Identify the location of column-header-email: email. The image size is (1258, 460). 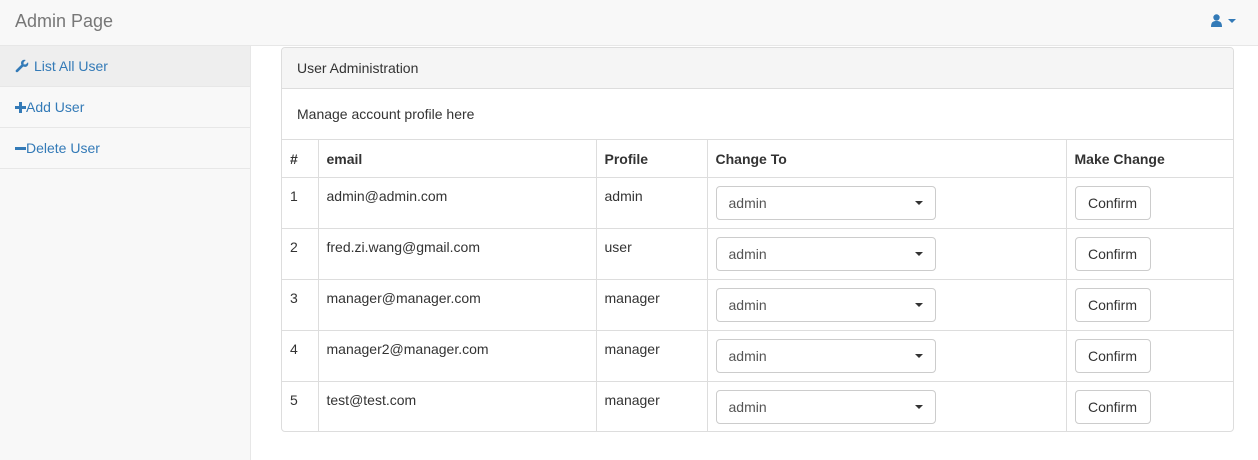
(457, 159).